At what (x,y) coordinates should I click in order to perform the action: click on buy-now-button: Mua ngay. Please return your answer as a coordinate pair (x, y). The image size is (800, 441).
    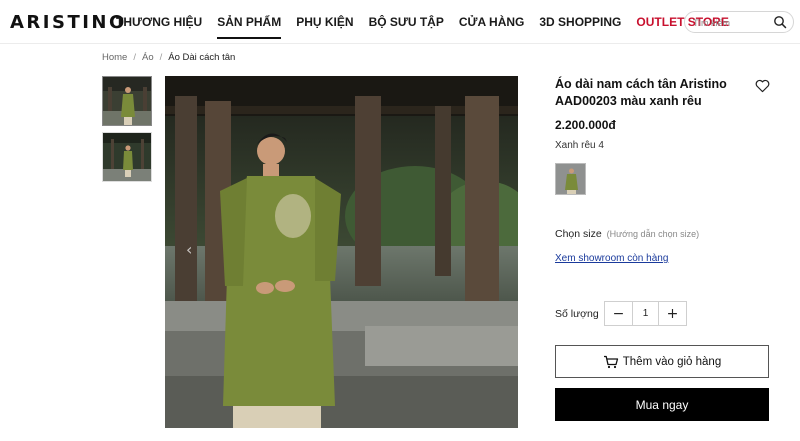
    Looking at the image, I should click on (662, 404).